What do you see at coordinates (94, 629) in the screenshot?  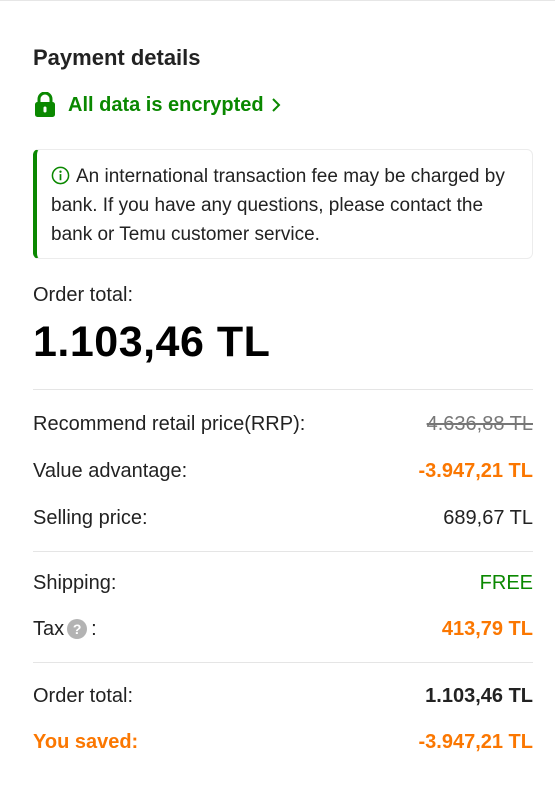 I see `tax-colon: :` at bounding box center [94, 629].